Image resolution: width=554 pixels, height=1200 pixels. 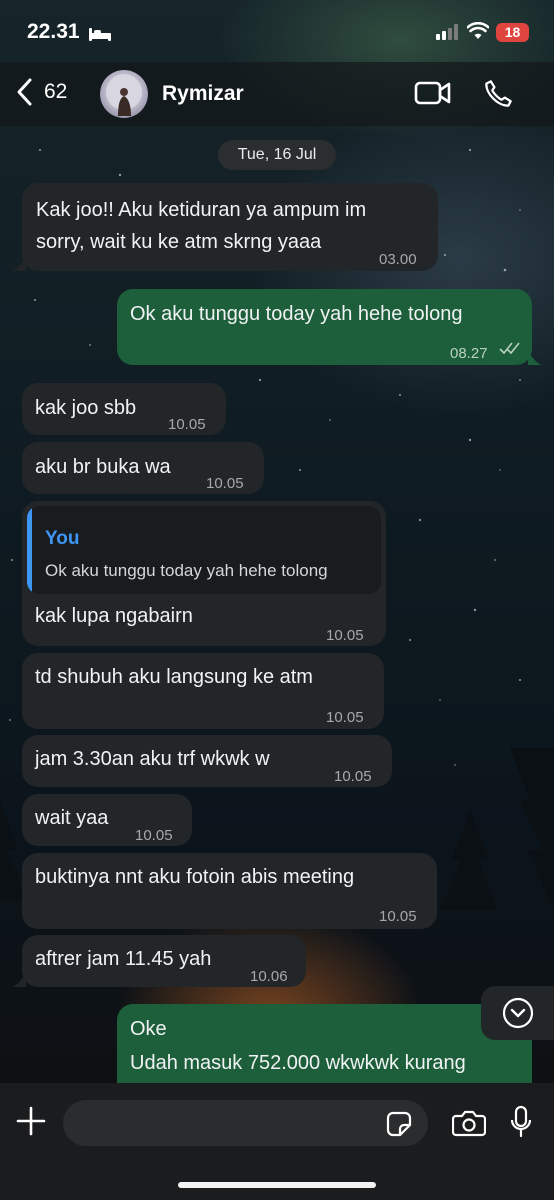 What do you see at coordinates (100, 34) in the screenshot?
I see `sleep-focus-icon` at bounding box center [100, 34].